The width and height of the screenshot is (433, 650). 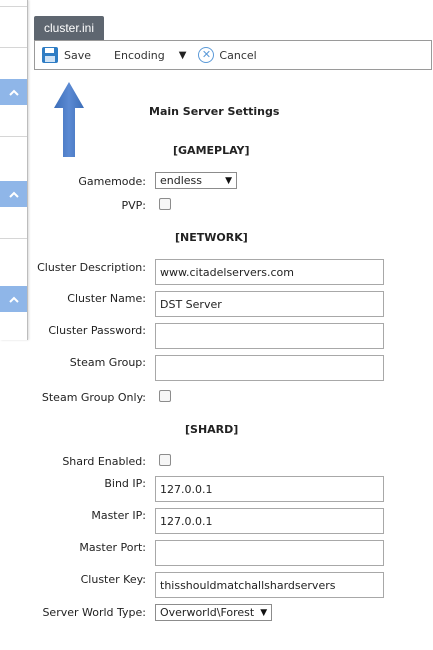 What do you see at coordinates (91, 267) in the screenshot?
I see `cluster-description-label: Cluster Description:` at bounding box center [91, 267].